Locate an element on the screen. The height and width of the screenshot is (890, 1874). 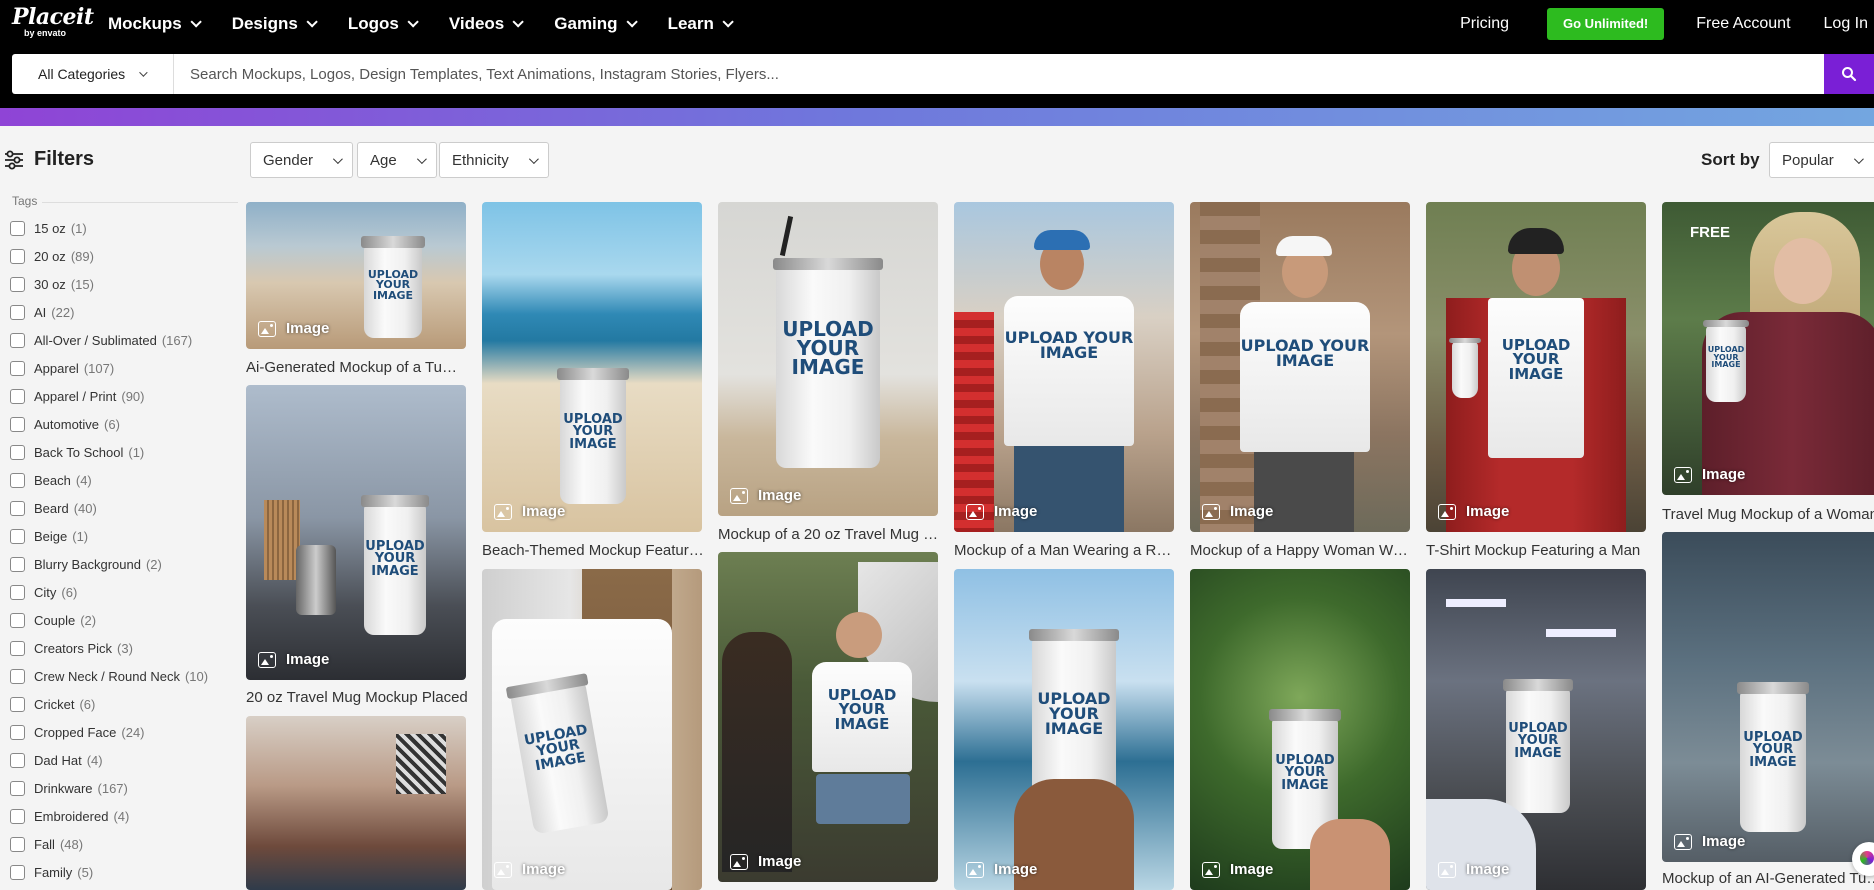
tag-filter-item: Embroidered (4) is located at coordinates (125, 816).